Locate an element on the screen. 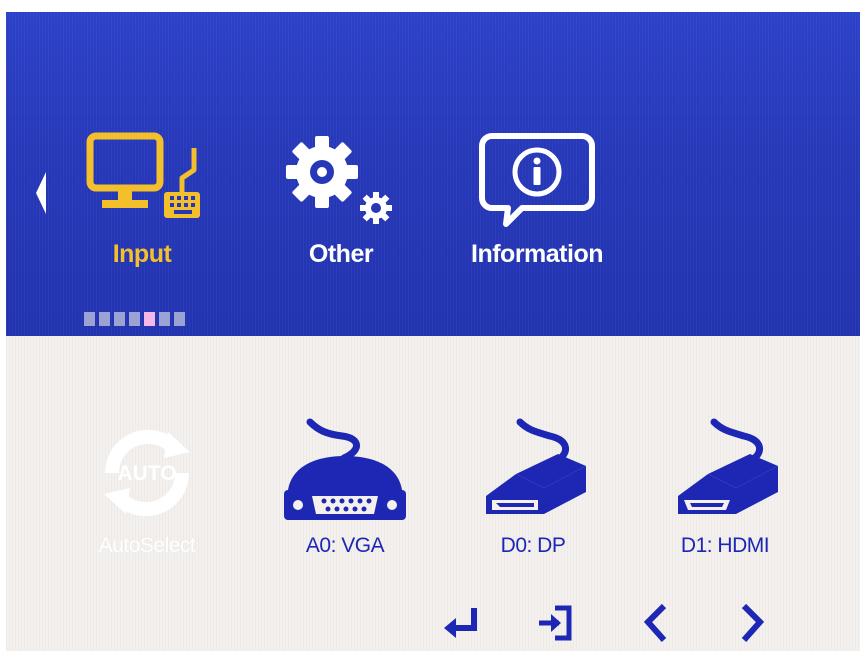  source-displayport: D0: DP is located at coordinates (533, 487).